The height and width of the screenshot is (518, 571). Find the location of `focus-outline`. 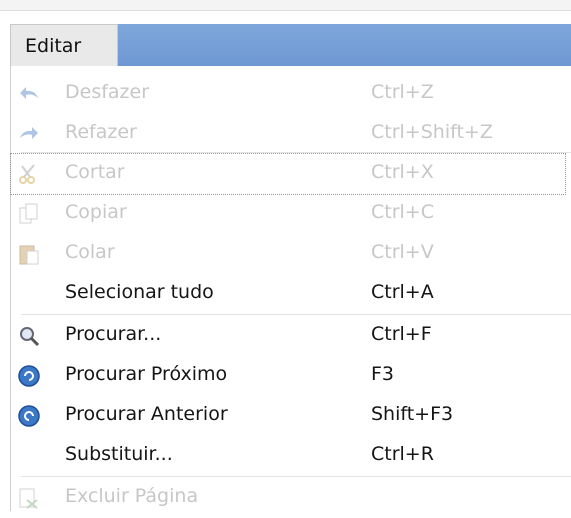

focus-outline is located at coordinates (288, 174).